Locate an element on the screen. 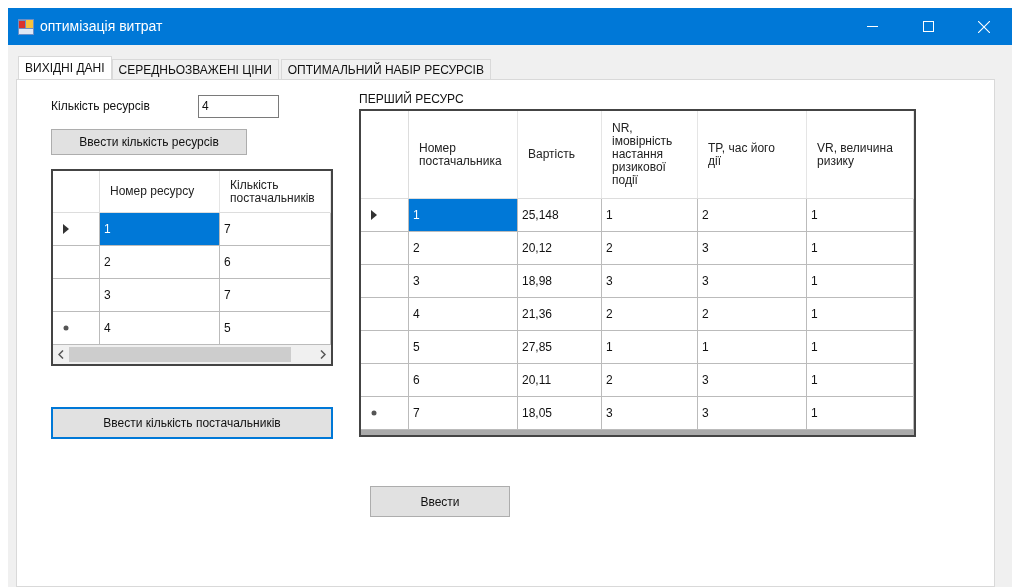 The width and height of the screenshot is (1012, 587). column-header: Вартість is located at coordinates (560, 154).